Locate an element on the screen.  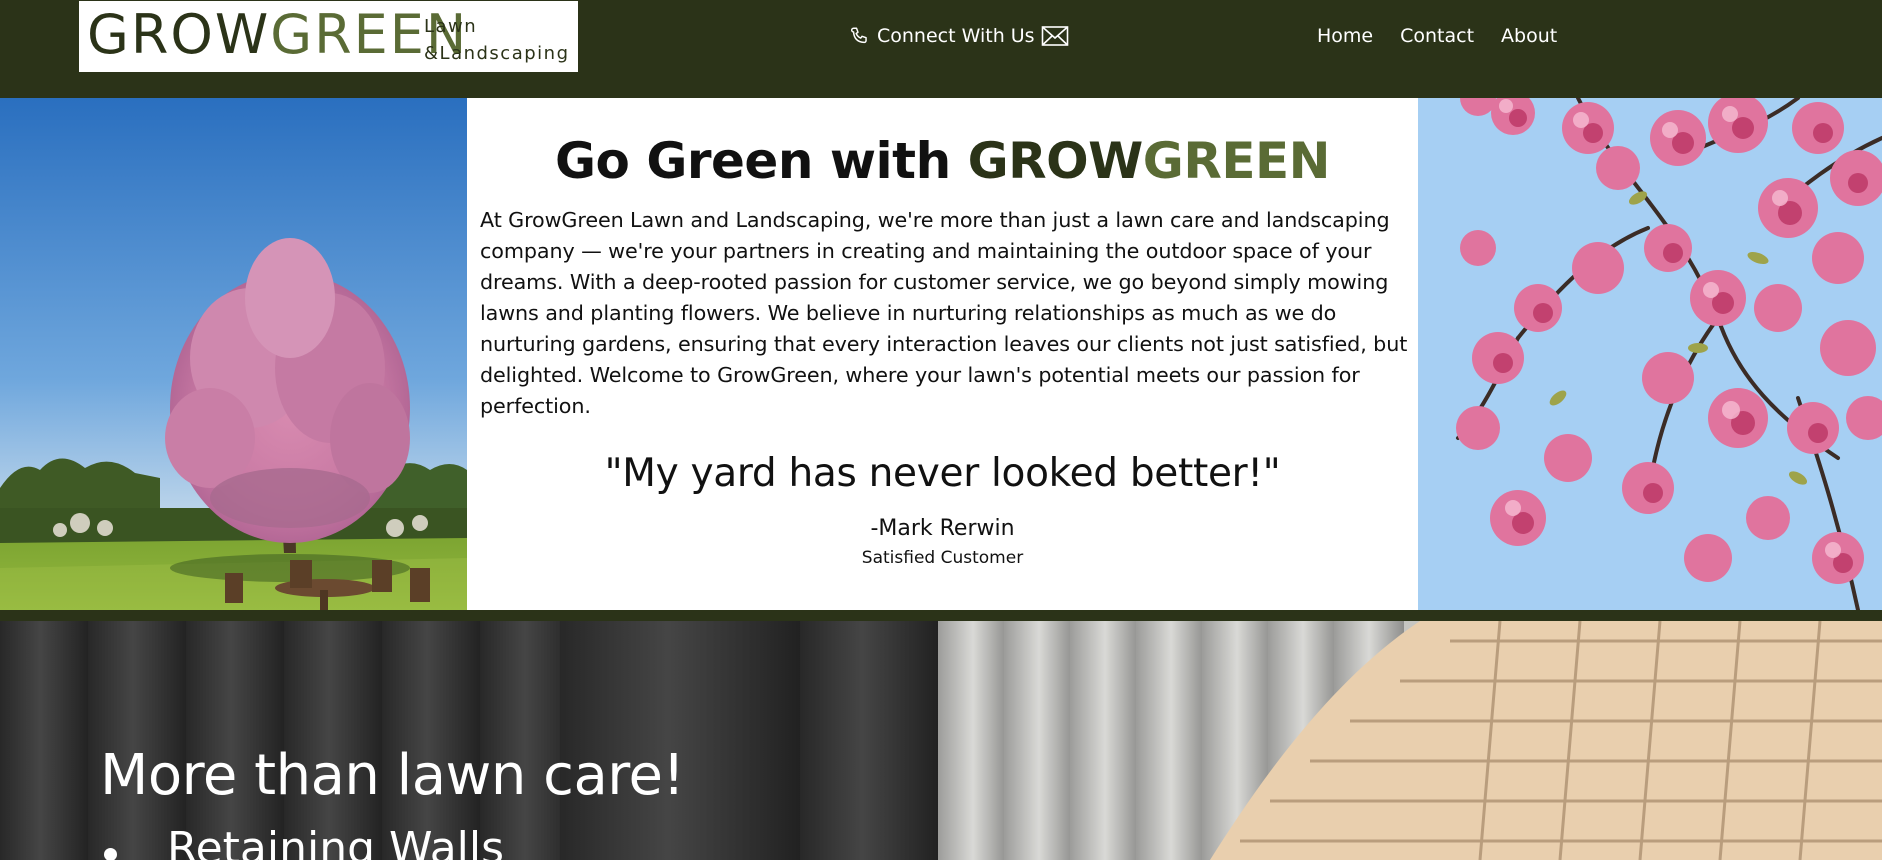
cherry-blossom-photo is located at coordinates (1650, 354).